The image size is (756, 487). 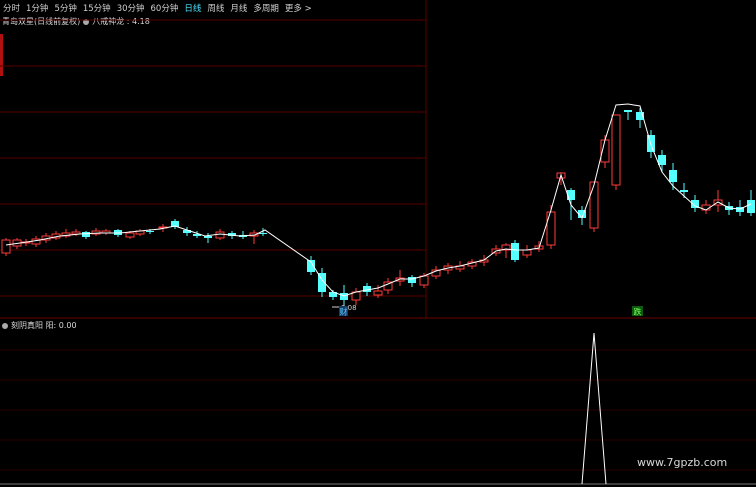 I want to click on sub-indicator-spike, so click(x=594, y=408).